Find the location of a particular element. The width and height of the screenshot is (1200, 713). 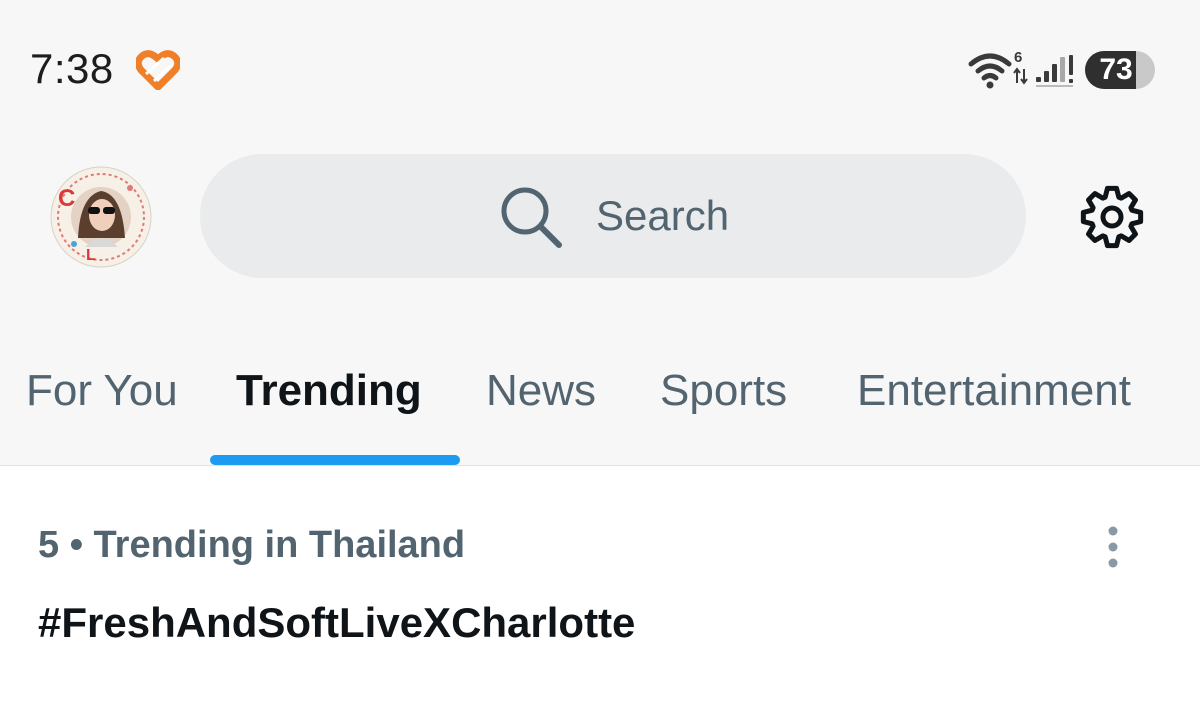

trend-meta: 5 • Trending in Thailand is located at coordinates (252, 545).